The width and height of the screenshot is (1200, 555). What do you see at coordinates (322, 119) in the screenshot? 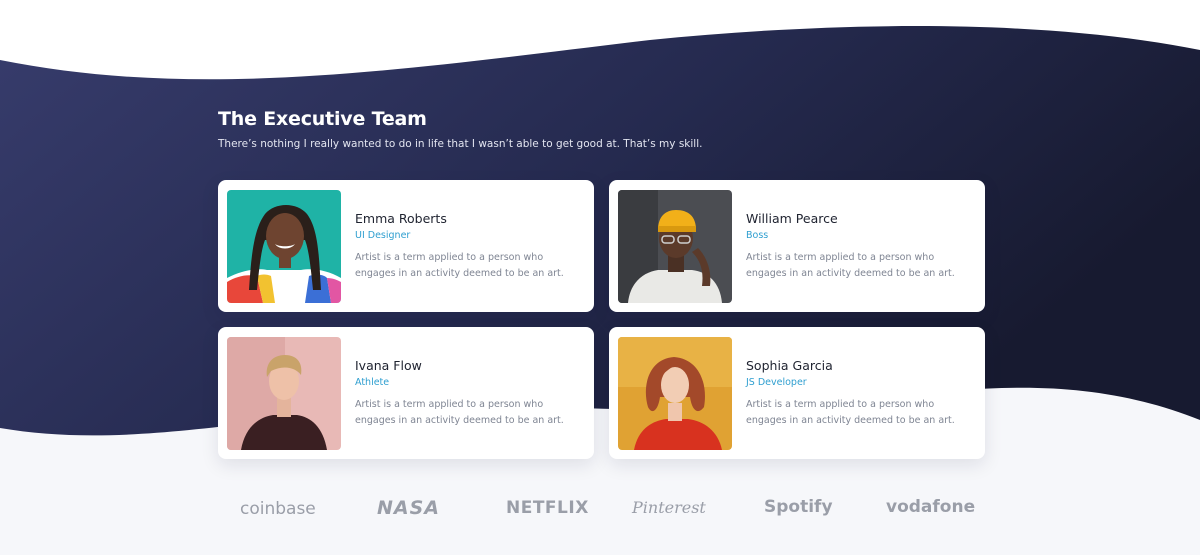
I see `section-title: The Executive Team` at bounding box center [322, 119].